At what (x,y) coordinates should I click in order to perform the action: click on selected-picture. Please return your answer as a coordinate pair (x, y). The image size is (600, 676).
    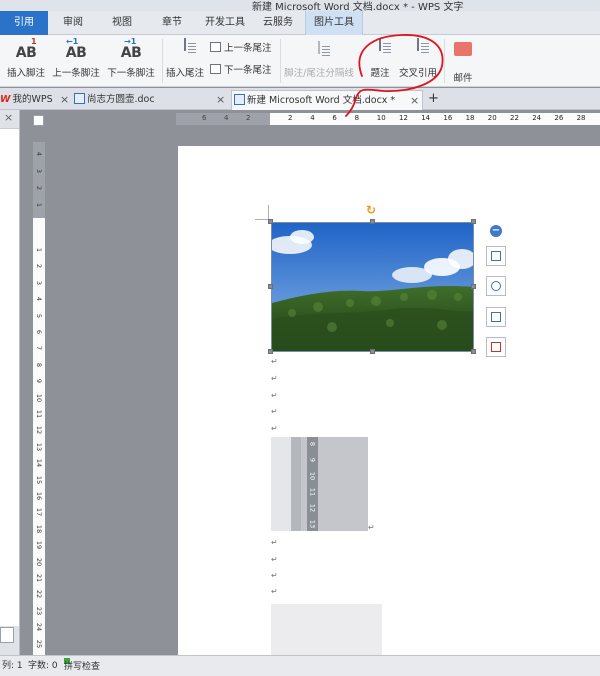
    Looking at the image, I should click on (372, 287).